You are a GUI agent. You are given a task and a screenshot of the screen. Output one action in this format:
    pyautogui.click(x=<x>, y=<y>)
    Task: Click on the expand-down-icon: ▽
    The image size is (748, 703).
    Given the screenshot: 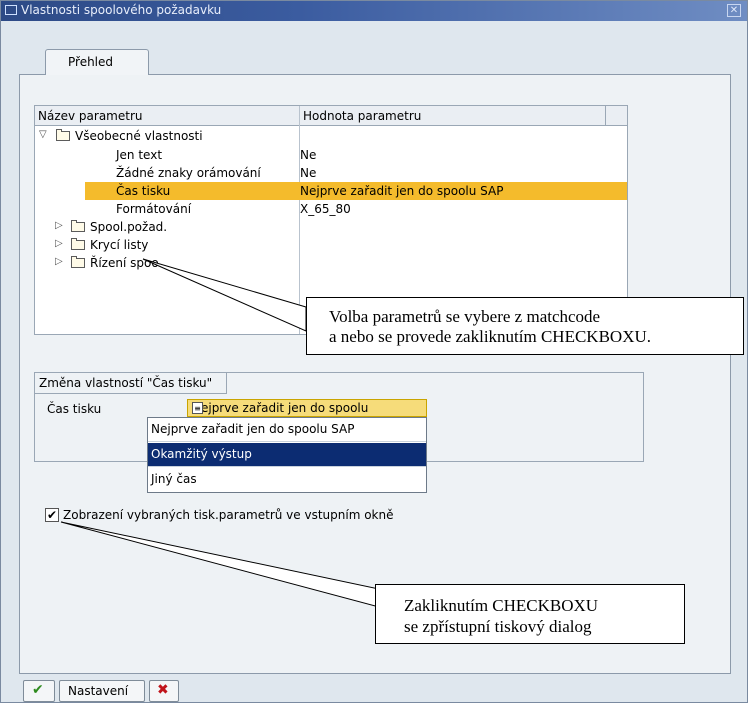 What is the action you would take?
    pyautogui.click(x=43, y=134)
    